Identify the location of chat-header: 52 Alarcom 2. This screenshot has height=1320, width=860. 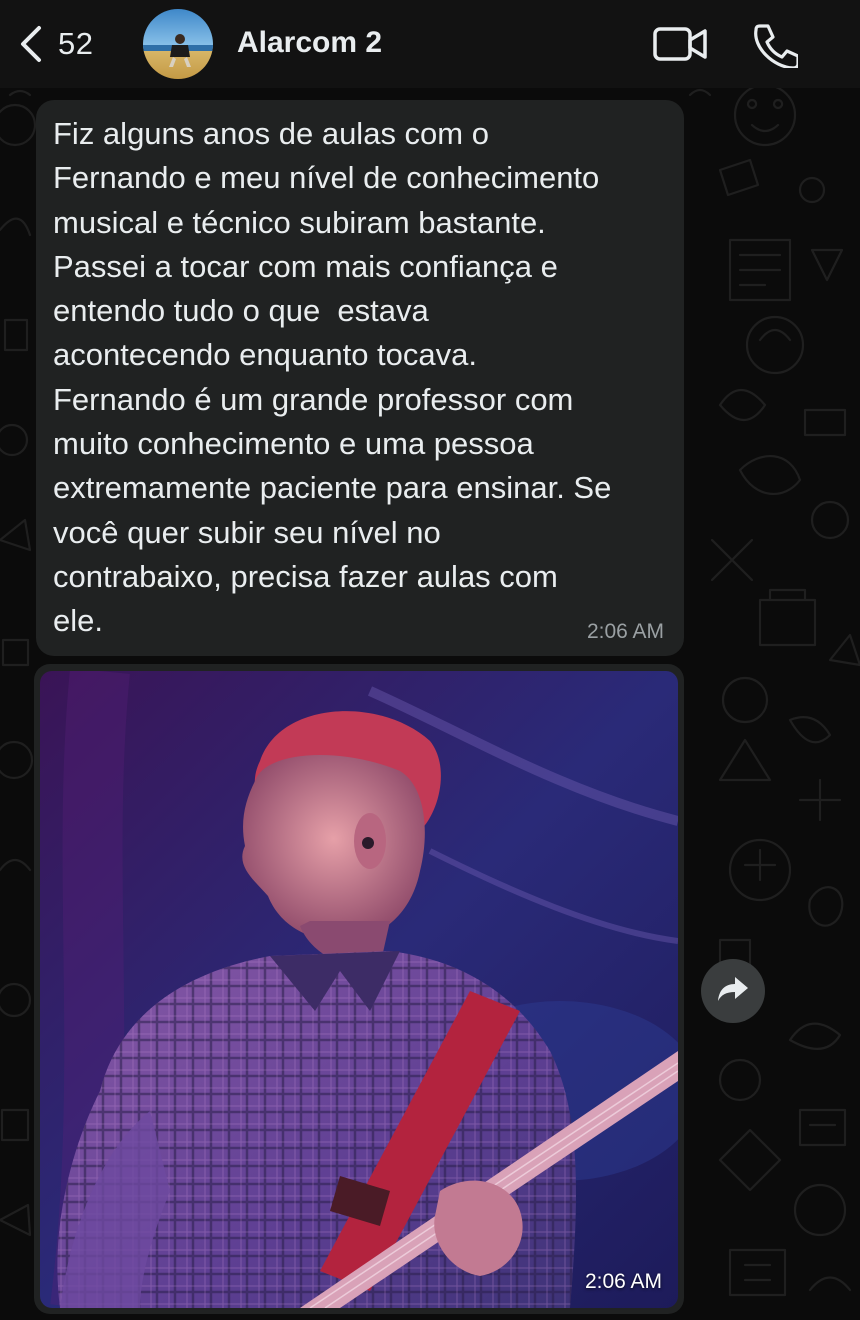
(430, 44).